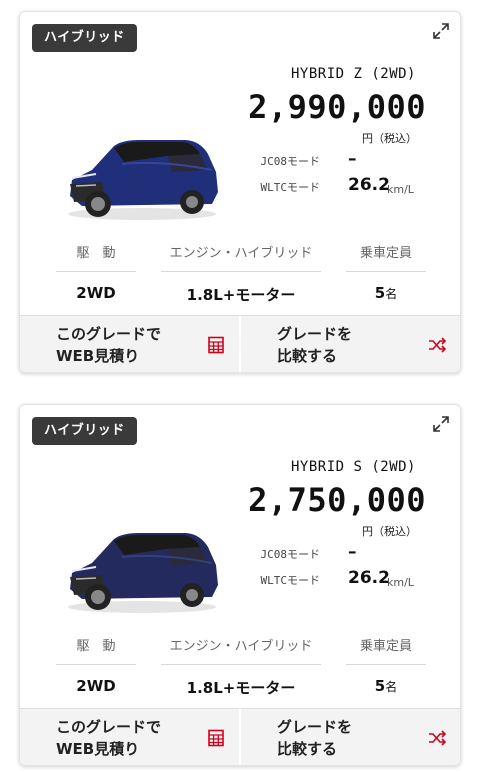 The width and height of the screenshot is (480, 772). What do you see at coordinates (337, 500) in the screenshot?
I see `price: 2,750,000` at bounding box center [337, 500].